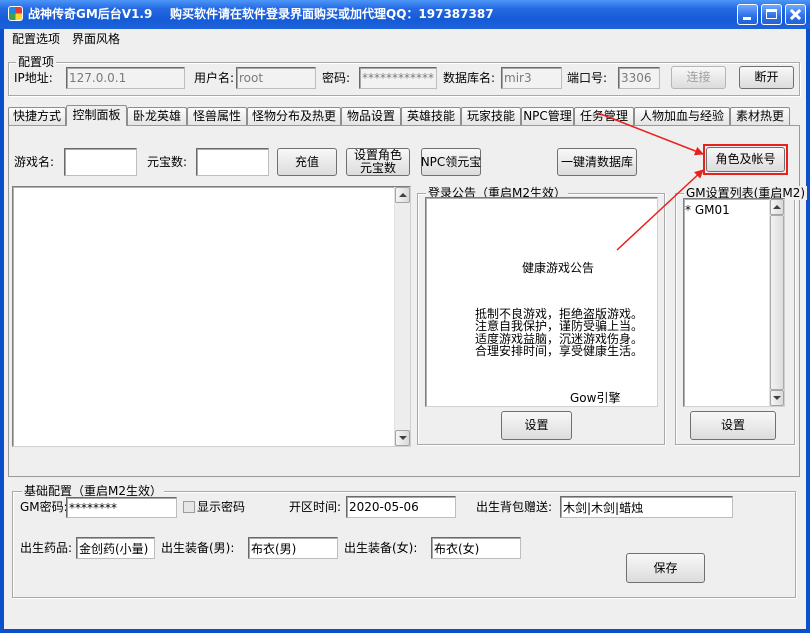 The width and height of the screenshot is (810, 633). What do you see at coordinates (93, 491) in the screenshot?
I see `basic-config-legend: 基础配置（重启M2生效）` at bounding box center [93, 491].